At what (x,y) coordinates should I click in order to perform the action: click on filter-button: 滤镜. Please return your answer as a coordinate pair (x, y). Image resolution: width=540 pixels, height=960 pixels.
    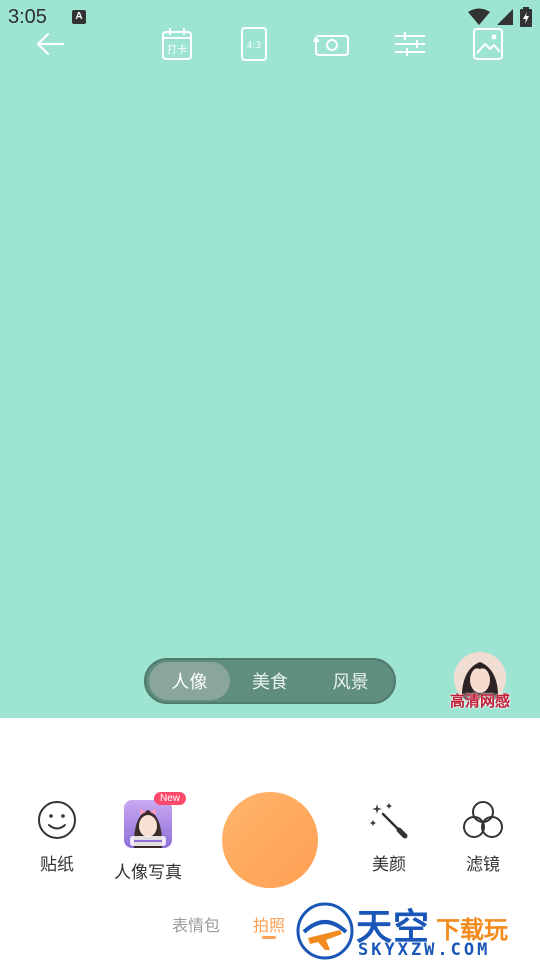
    Looking at the image, I should click on (483, 837).